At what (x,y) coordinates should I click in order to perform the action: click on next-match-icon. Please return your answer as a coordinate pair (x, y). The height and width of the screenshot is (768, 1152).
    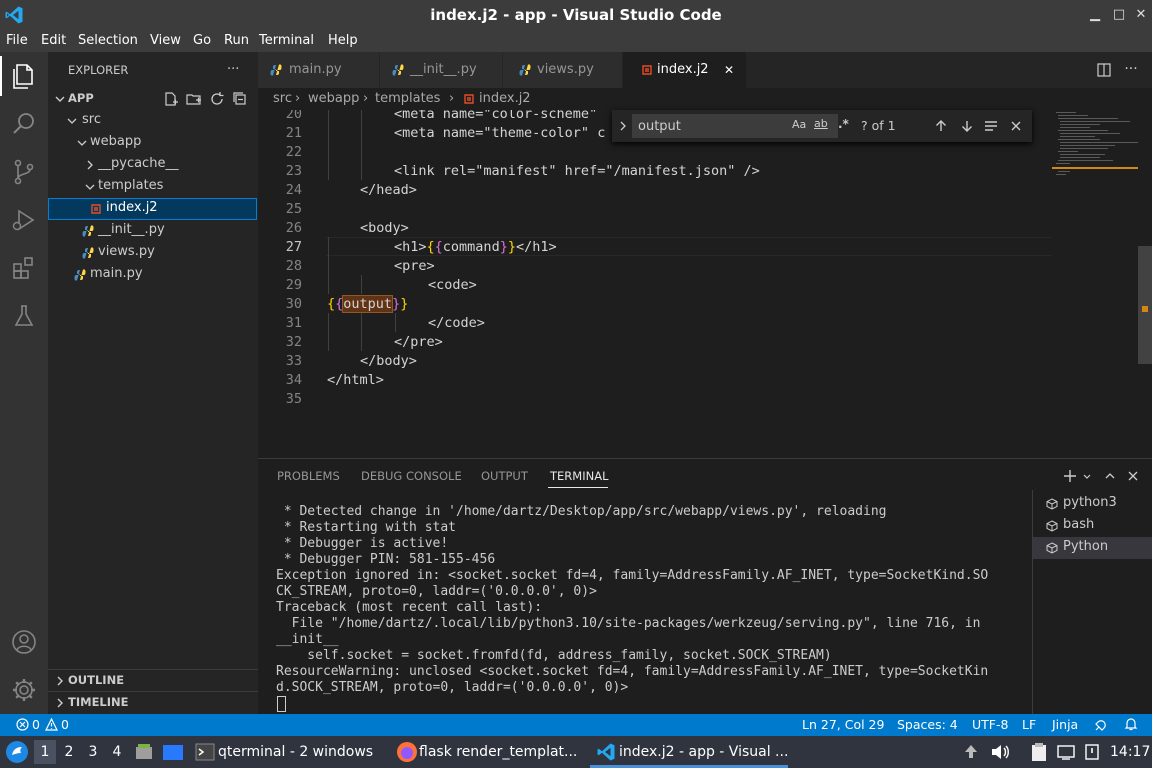
    Looking at the image, I should click on (967, 126).